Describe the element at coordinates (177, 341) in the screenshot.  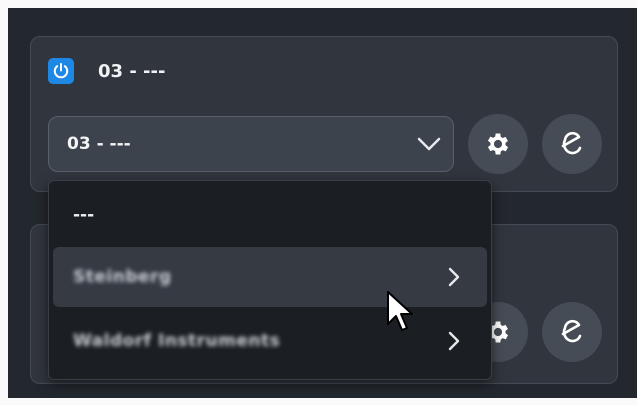
I see `menu-item-label: Waldorf Instruments` at that location.